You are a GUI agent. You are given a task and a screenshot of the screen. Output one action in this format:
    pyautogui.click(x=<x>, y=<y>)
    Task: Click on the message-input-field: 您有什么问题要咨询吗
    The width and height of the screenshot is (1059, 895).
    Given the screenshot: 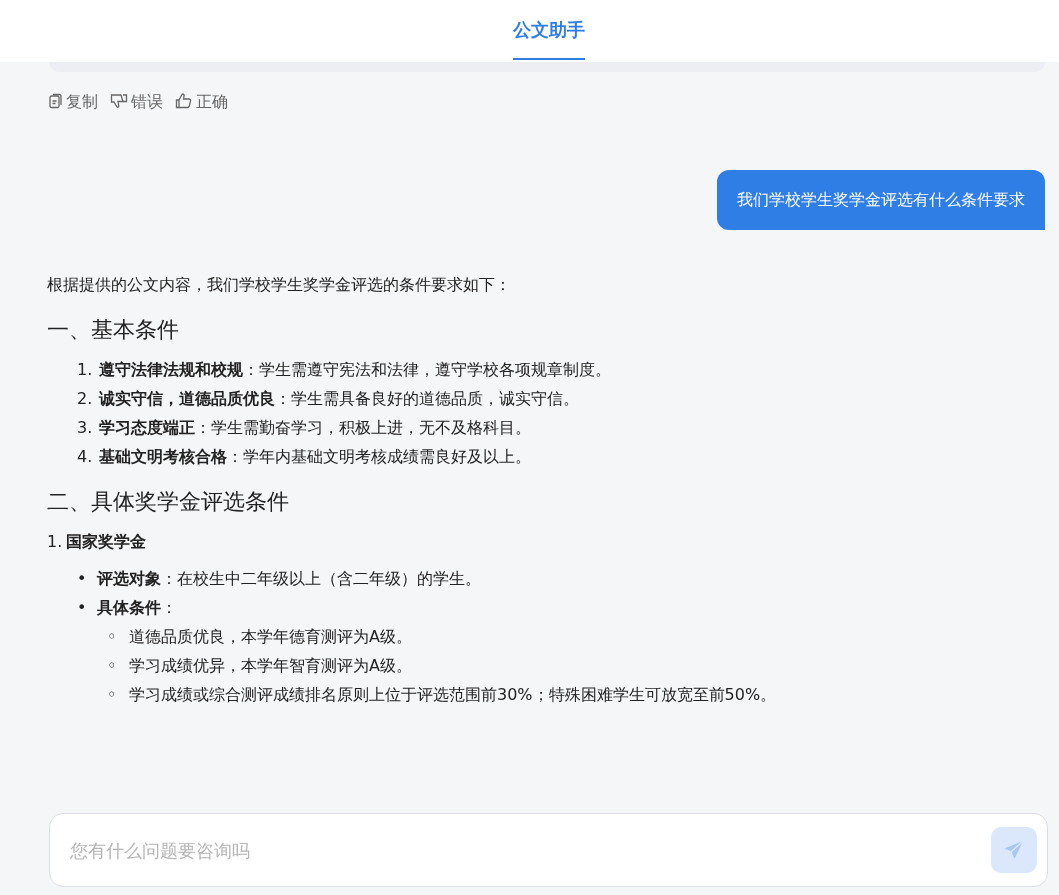 What is the action you would take?
    pyautogui.click(x=548, y=850)
    